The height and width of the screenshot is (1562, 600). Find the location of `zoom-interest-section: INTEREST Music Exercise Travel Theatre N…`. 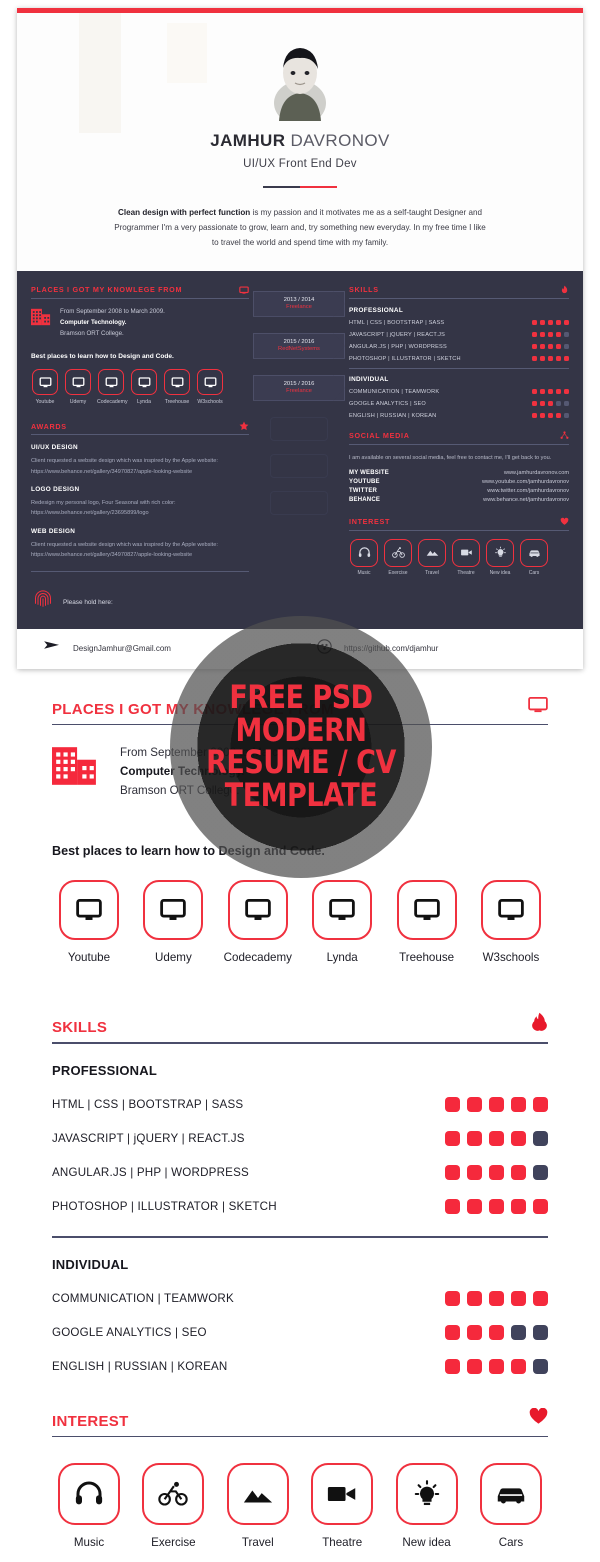

zoom-interest-section: INTEREST Music Exercise Travel Theatre N… is located at coordinates (300, 1478).